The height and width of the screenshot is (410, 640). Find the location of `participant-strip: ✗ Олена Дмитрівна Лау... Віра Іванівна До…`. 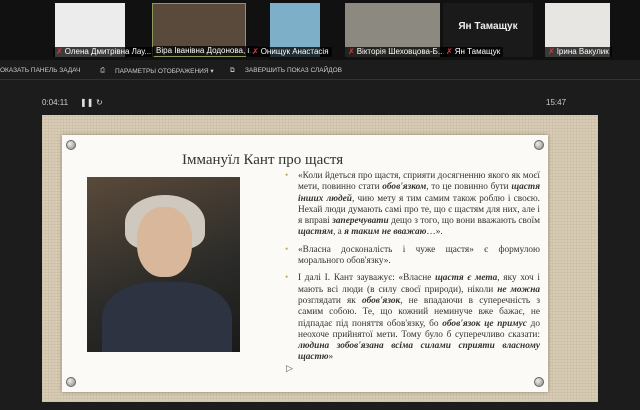

participant-strip: ✗ Олена Дмитрівна Лау... Віра Іванівна До… is located at coordinates (320, 30).